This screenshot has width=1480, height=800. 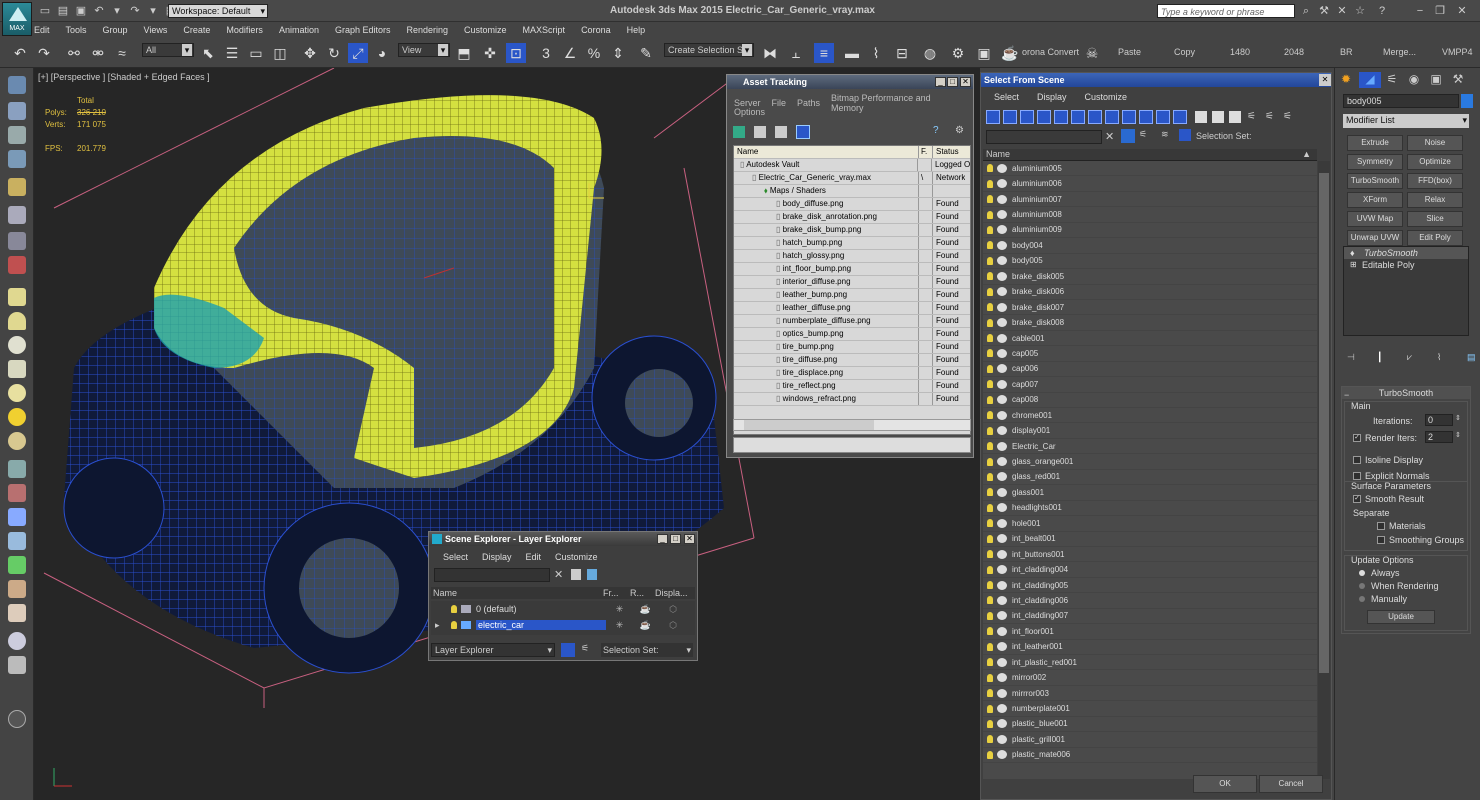 What do you see at coordinates (17, 541) in the screenshot?
I see `tool-19-icon` at bounding box center [17, 541].